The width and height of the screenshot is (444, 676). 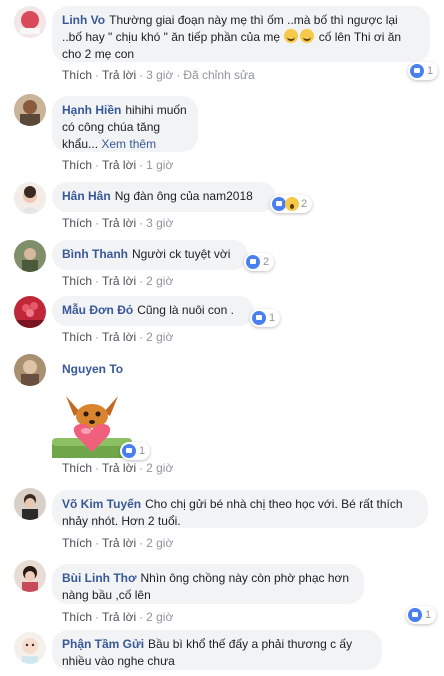 What do you see at coordinates (83, 20) in the screenshot?
I see `commenter-name: Linh Vo` at bounding box center [83, 20].